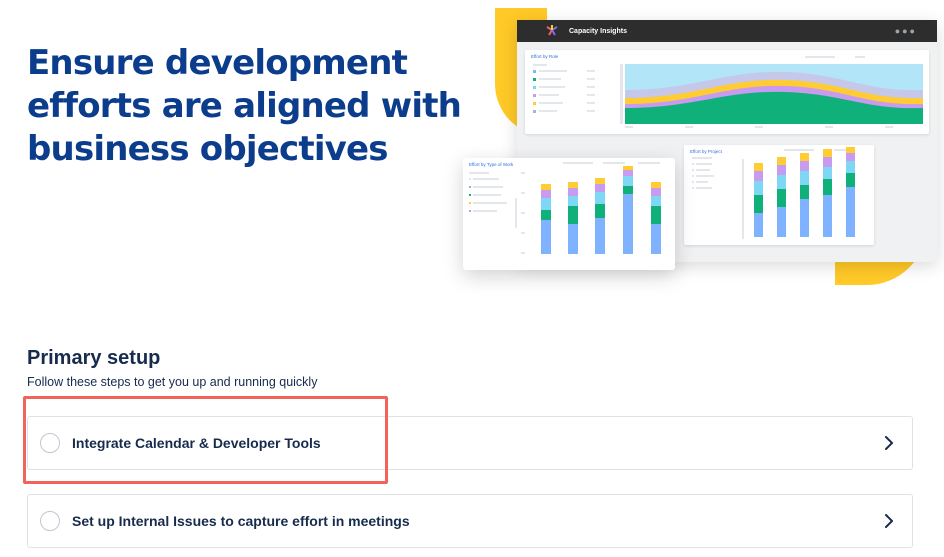  I want to click on capacity-insights-logo-icon, so click(552, 30).